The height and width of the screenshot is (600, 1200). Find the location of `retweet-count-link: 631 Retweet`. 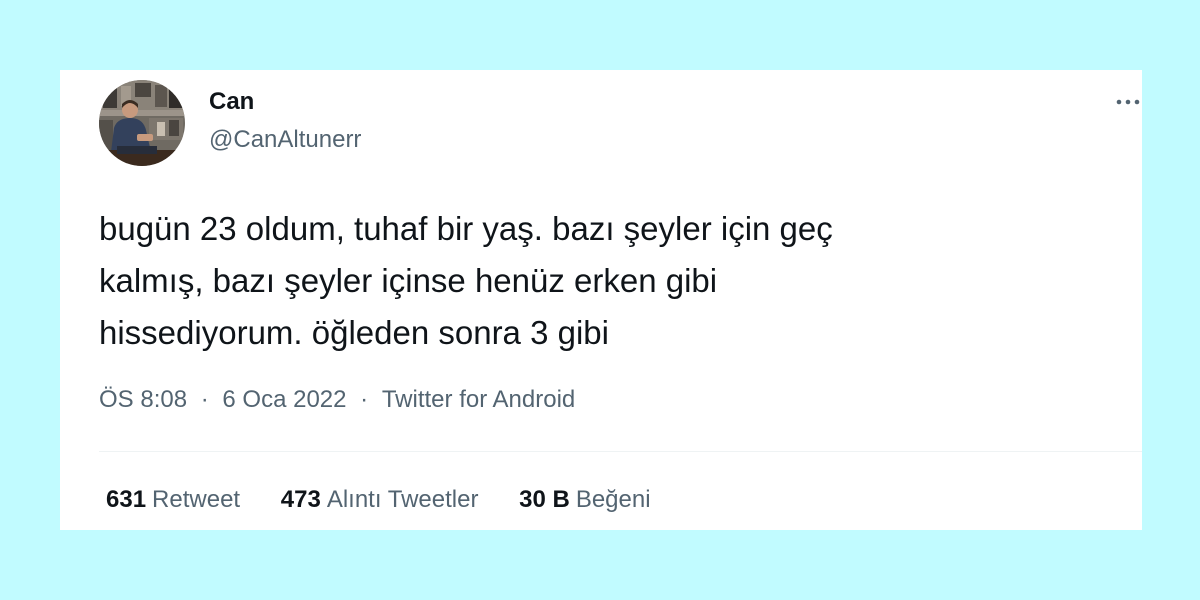

retweet-count-link: 631 Retweet is located at coordinates (173, 500).